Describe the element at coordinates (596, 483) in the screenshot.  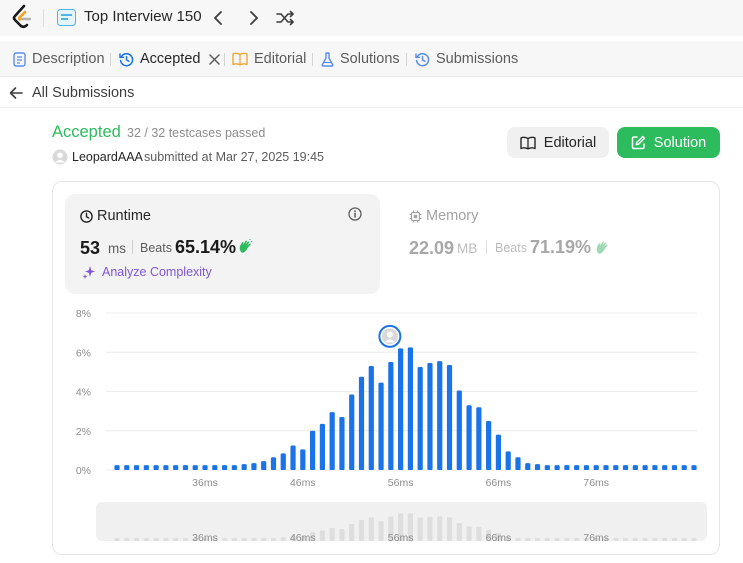
I see `x-tick-label: 76ms` at that location.